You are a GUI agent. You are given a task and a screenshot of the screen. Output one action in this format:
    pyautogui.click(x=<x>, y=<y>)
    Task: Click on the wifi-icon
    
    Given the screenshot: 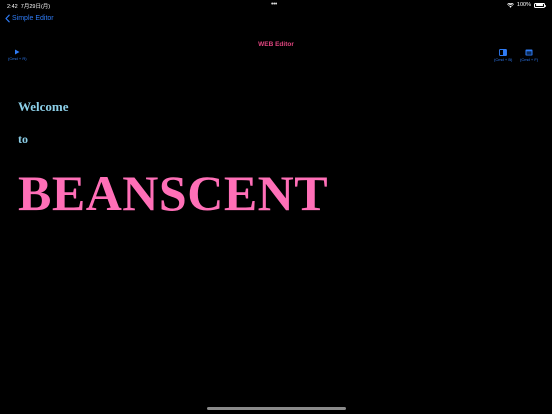 What is the action you would take?
    pyautogui.click(x=510, y=5)
    